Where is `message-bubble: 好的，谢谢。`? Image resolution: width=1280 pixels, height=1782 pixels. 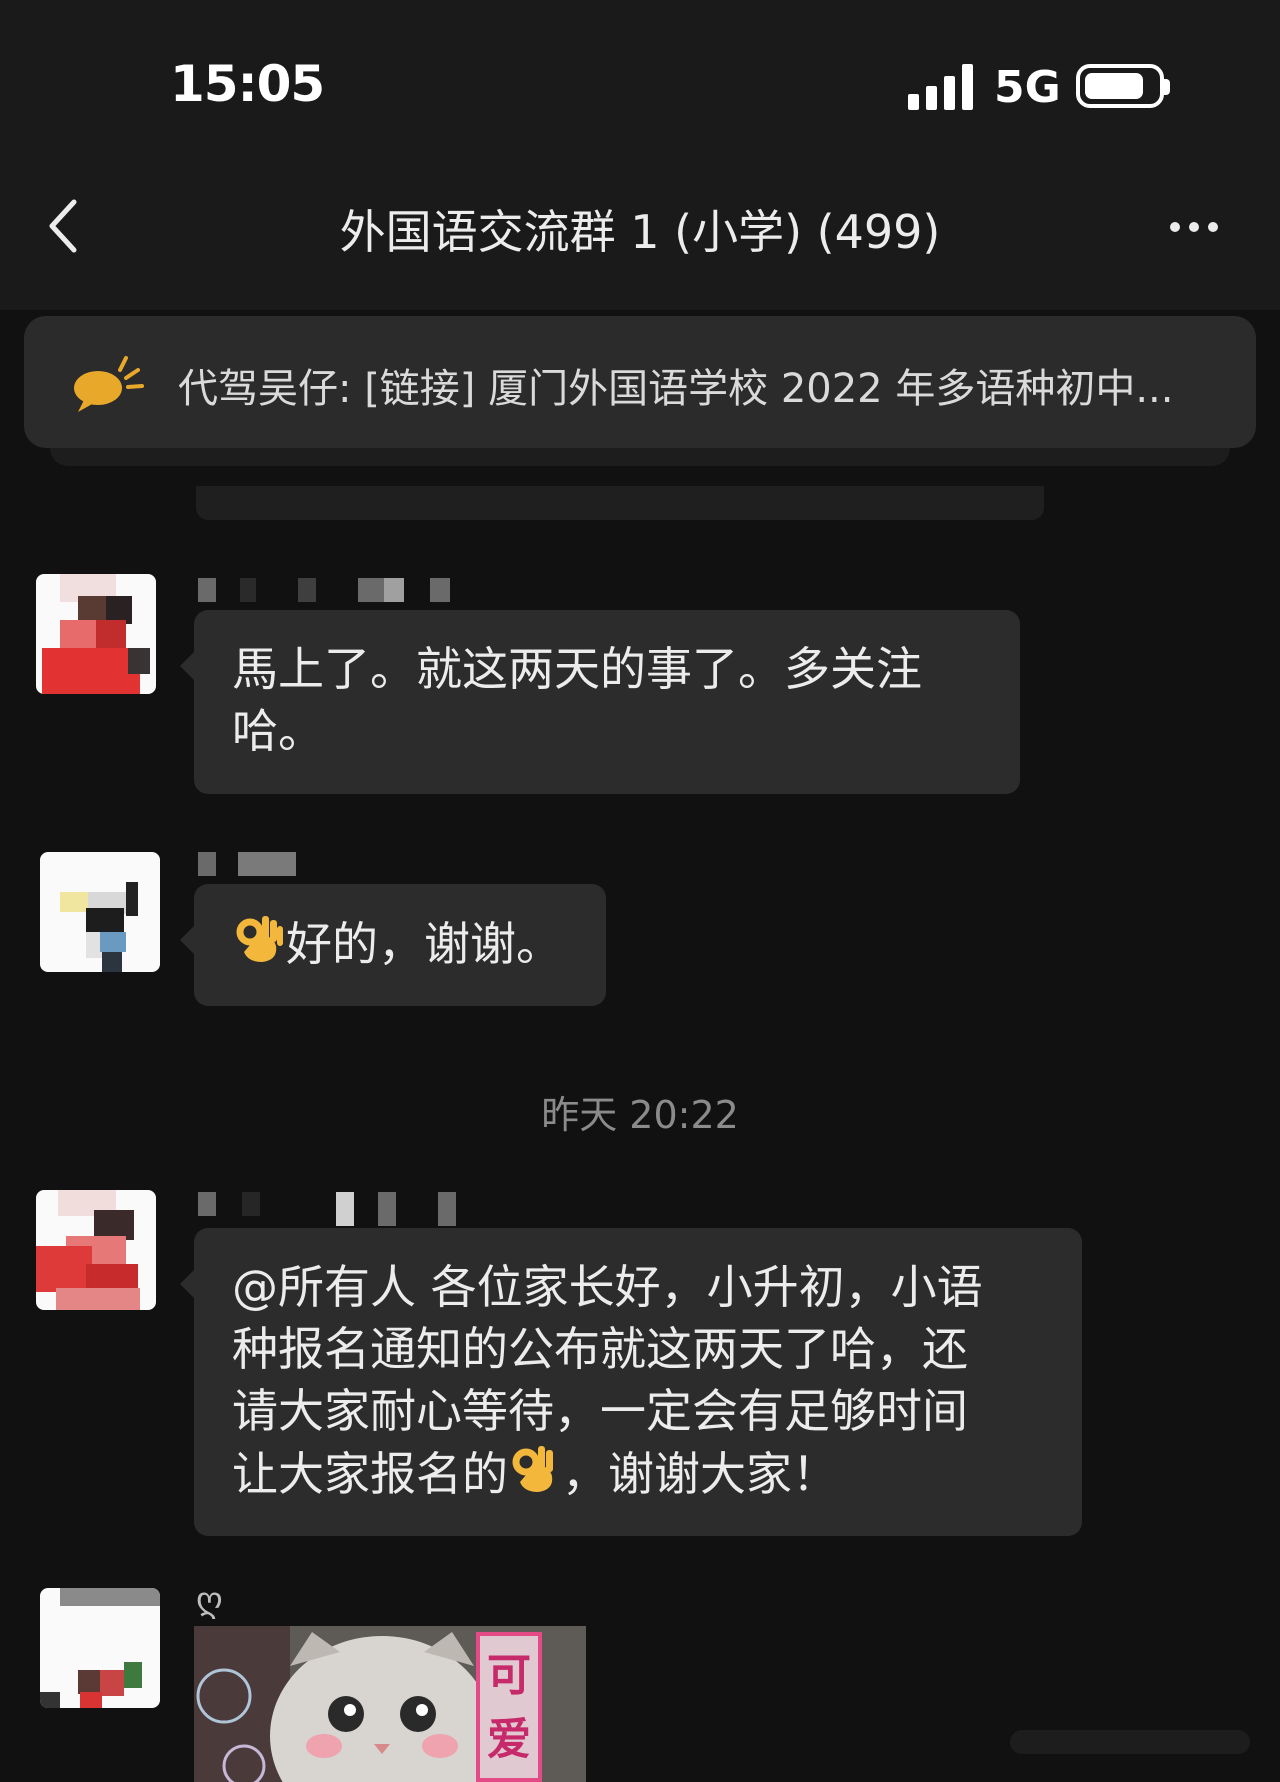
message-bubble: 好的，谢谢。 is located at coordinates (393, 945).